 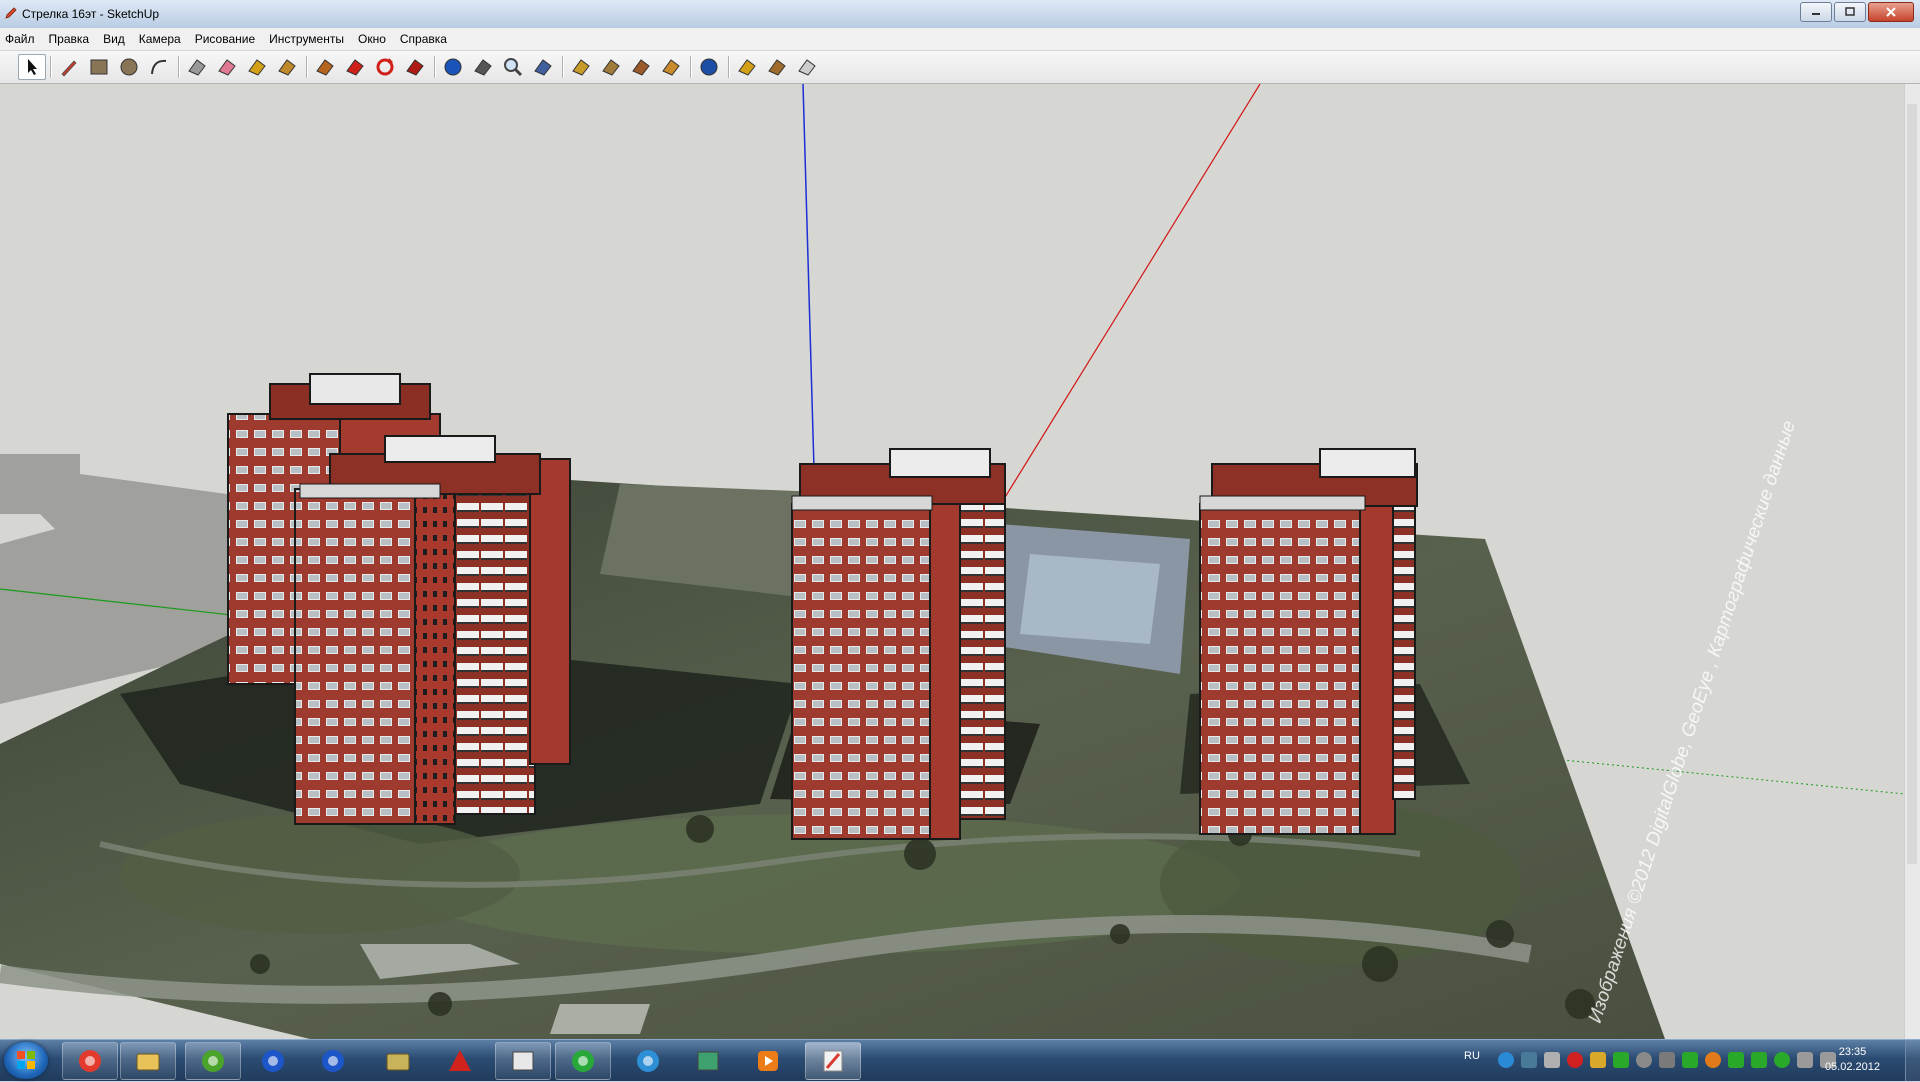 What do you see at coordinates (114, 39) in the screenshot?
I see `menu-view: Вид` at bounding box center [114, 39].